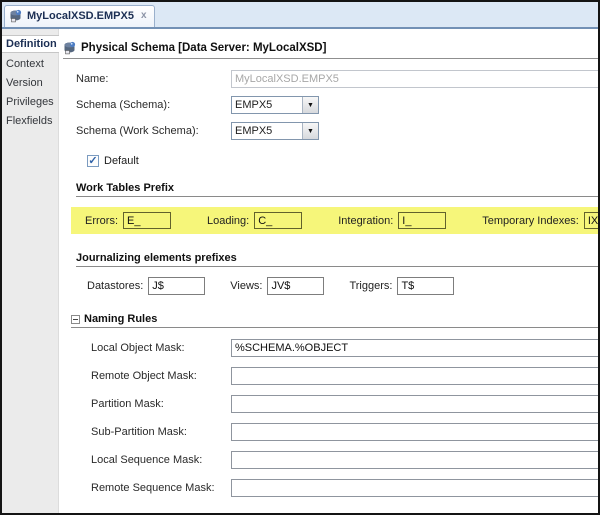 The height and width of the screenshot is (515, 600). Describe the element at coordinates (426, 286) in the screenshot. I see `triggers-prefix-field` at that location.